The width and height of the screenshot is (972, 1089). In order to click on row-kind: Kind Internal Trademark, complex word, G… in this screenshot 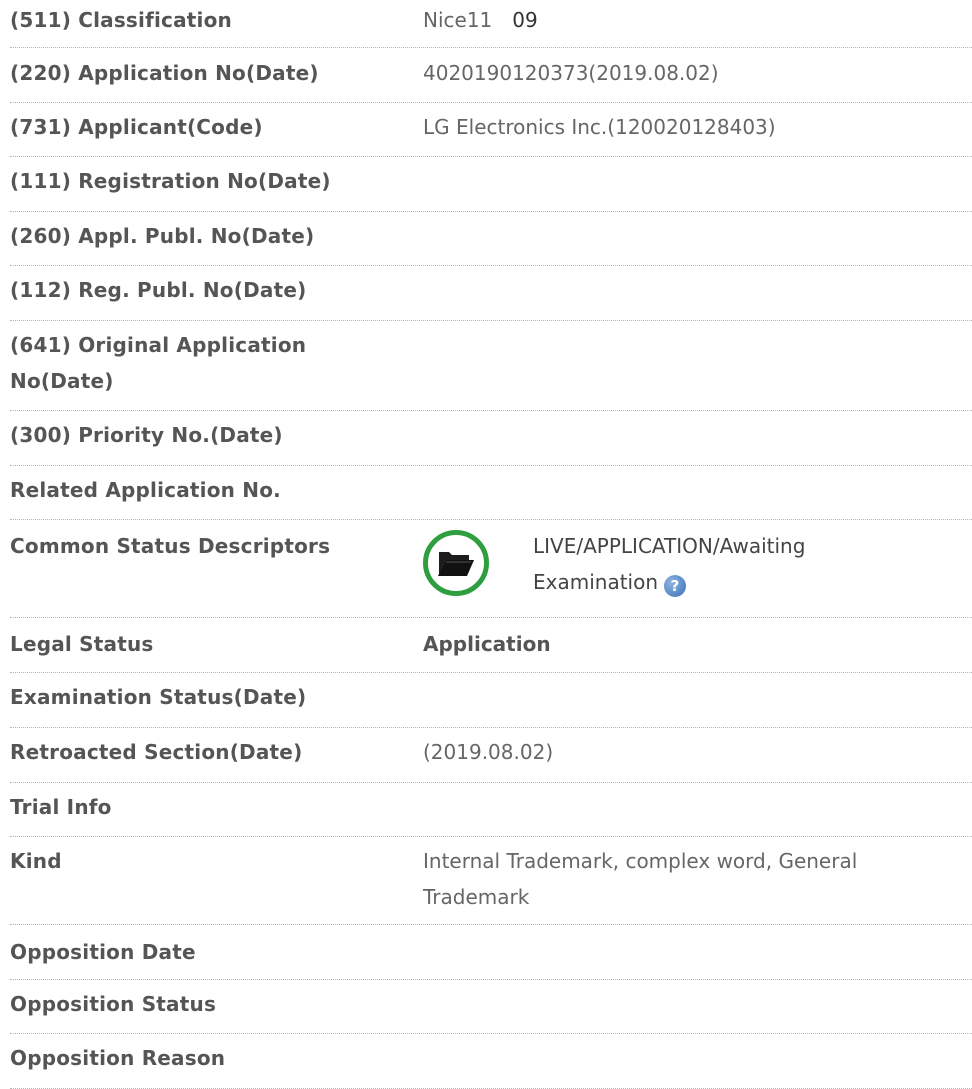, I will do `click(491, 881)`.